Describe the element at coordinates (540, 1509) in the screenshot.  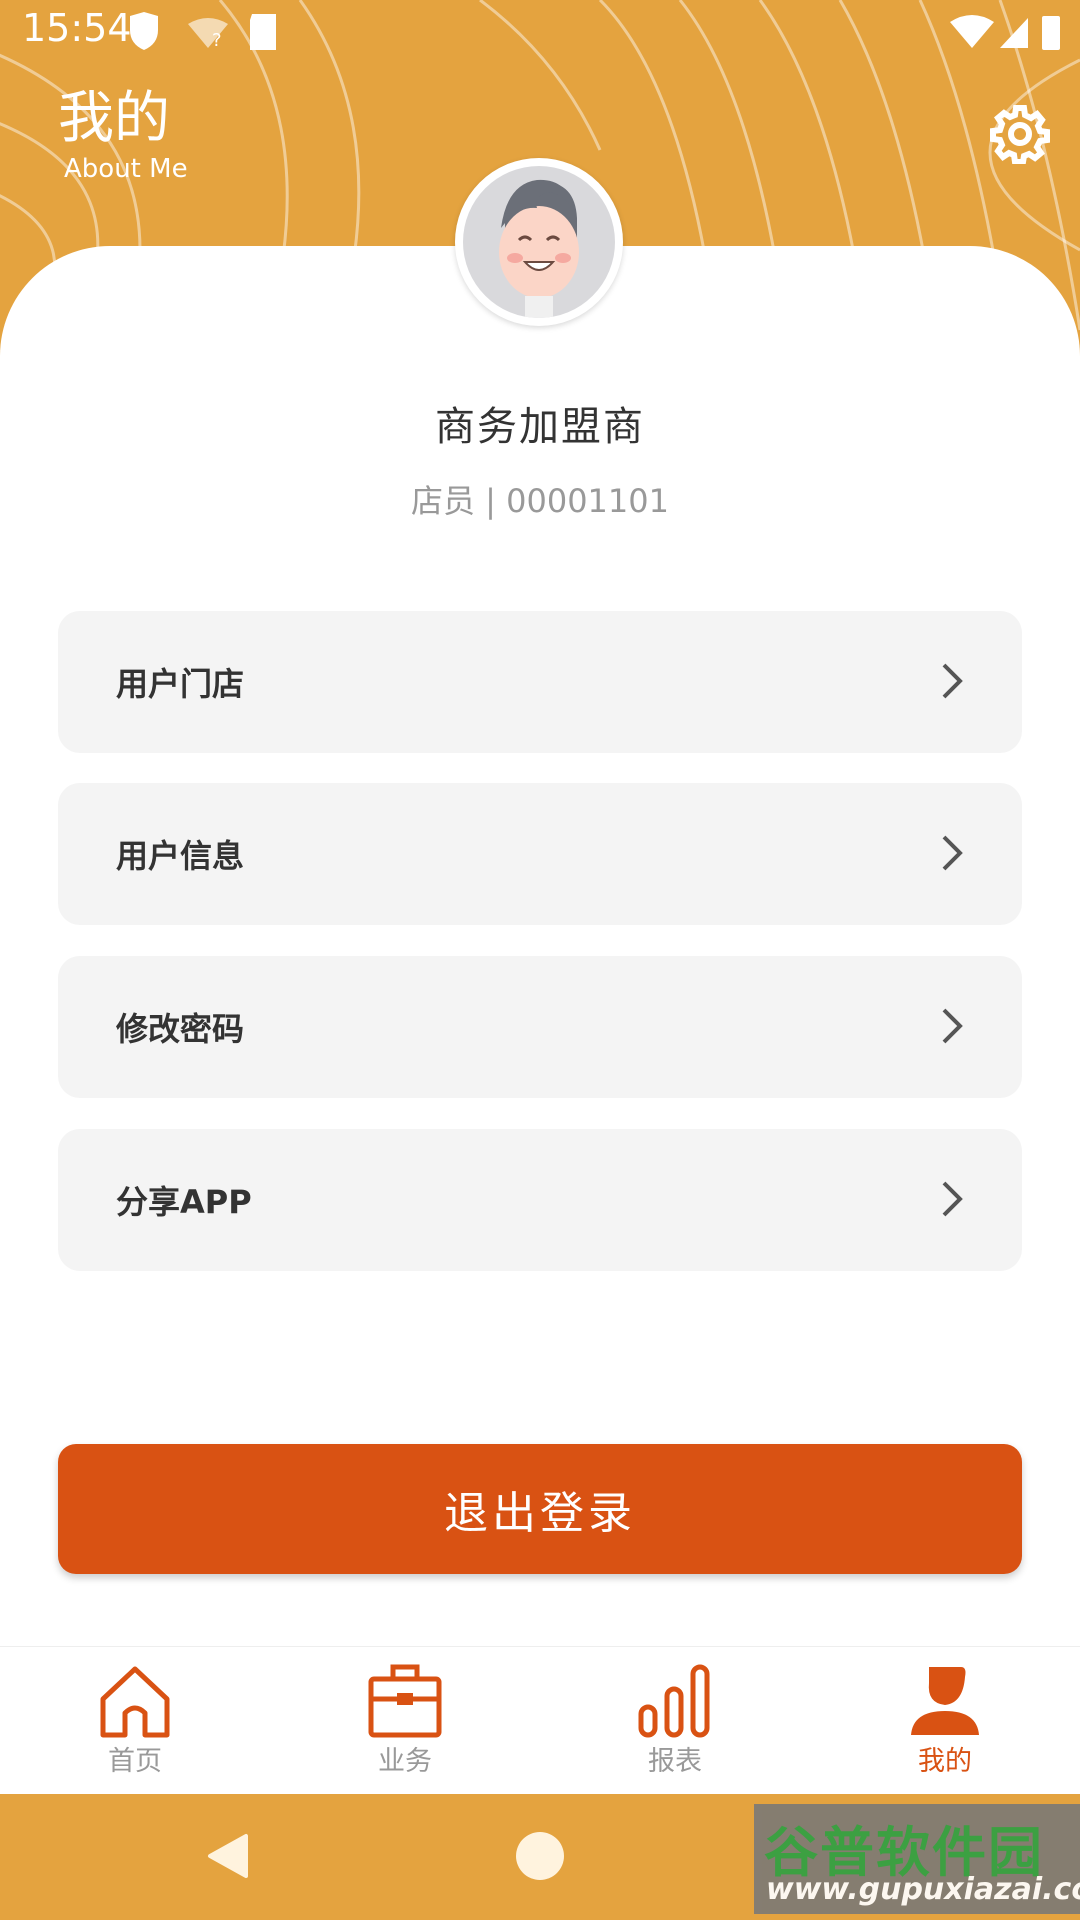
I see `logout-button: 退出登录` at that location.